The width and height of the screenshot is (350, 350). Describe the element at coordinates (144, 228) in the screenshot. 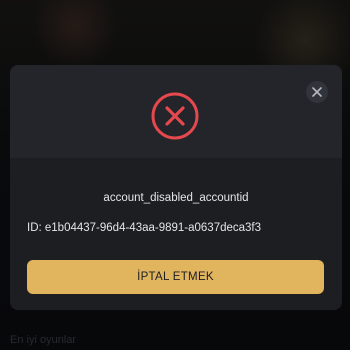

I see `account-id-text: ID: e1b04437-96d4-43aa-9891-a0637deca3f3` at that location.